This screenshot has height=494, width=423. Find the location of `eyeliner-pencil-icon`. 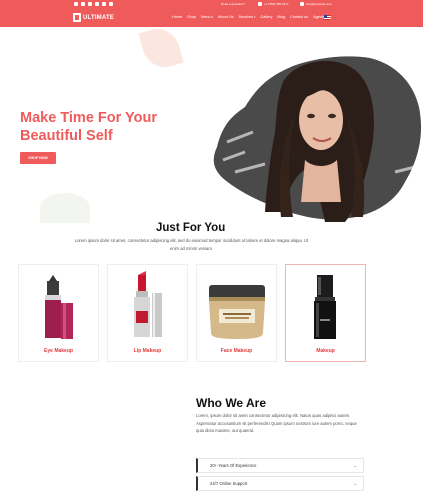

eyeliner-pencil-icon is located at coordinates (59, 307).